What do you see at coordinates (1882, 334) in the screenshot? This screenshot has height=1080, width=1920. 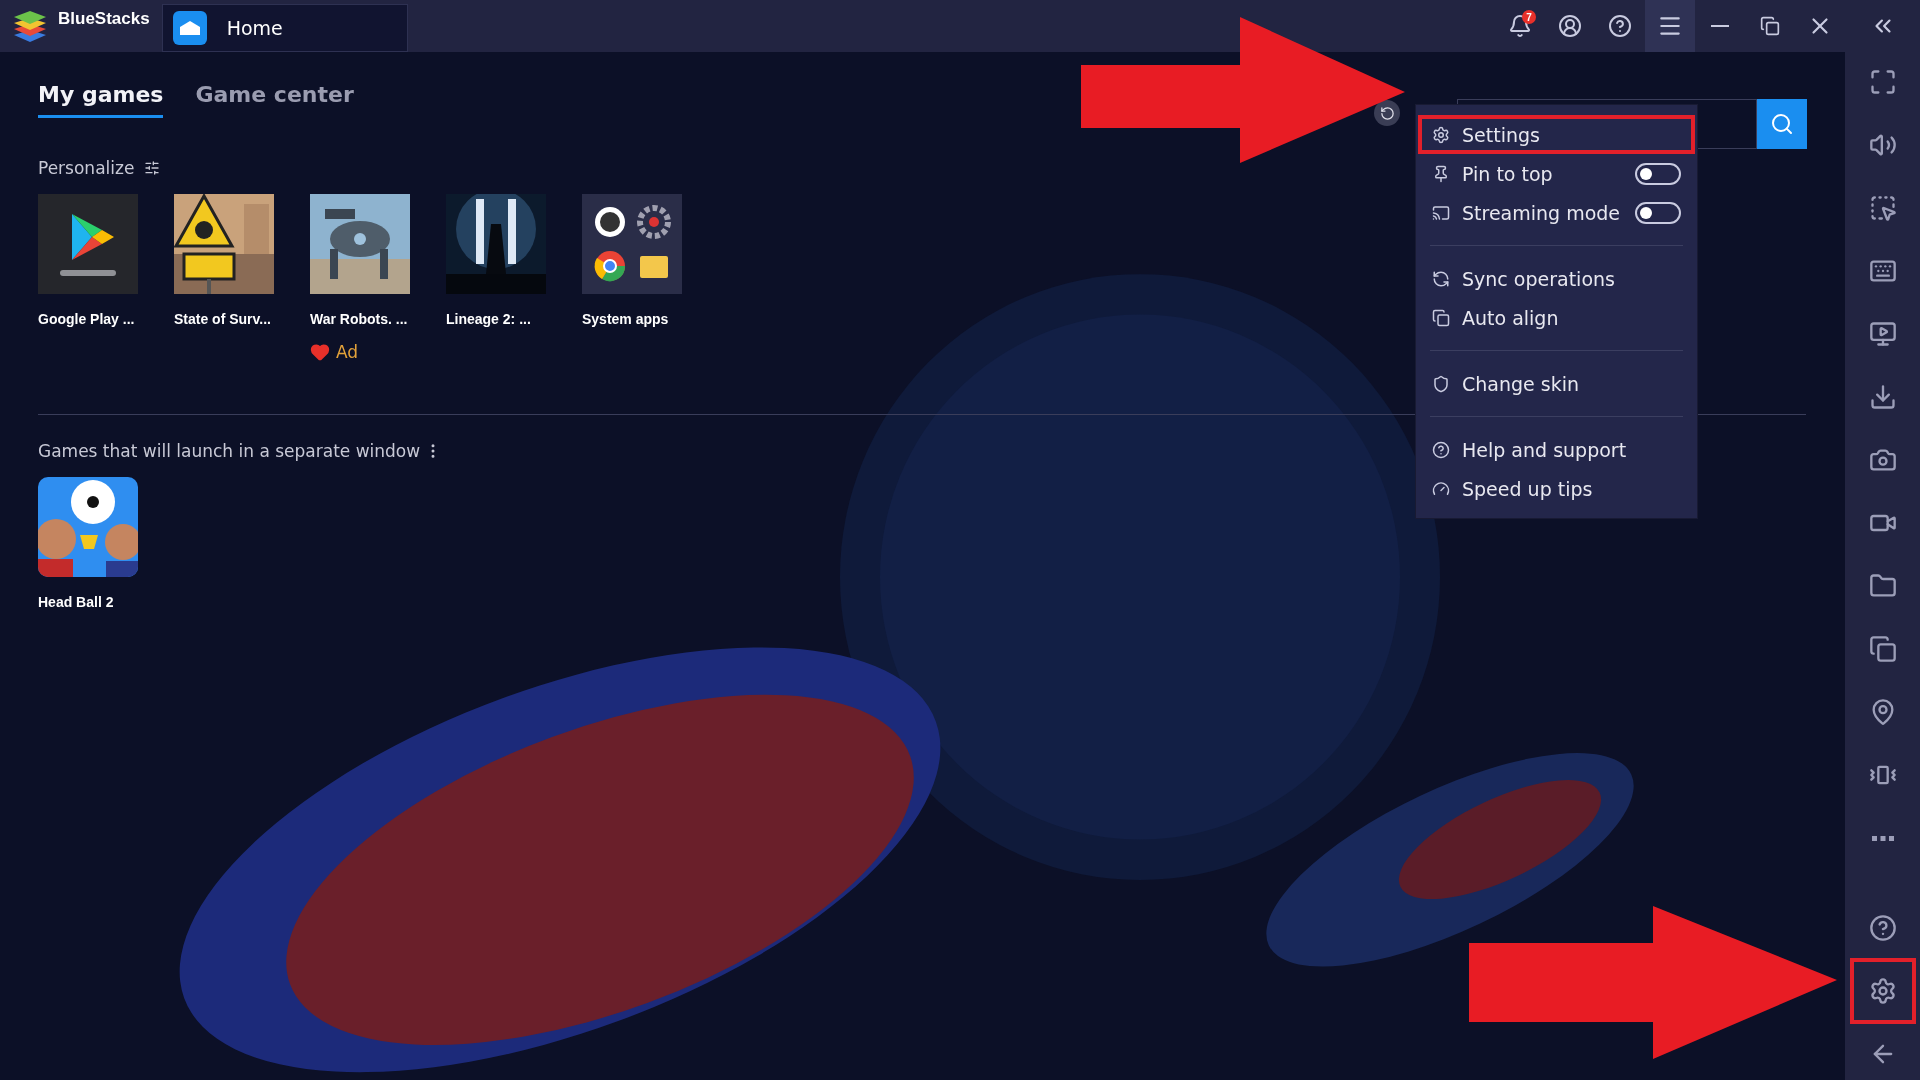 I see `media-icon` at bounding box center [1882, 334].